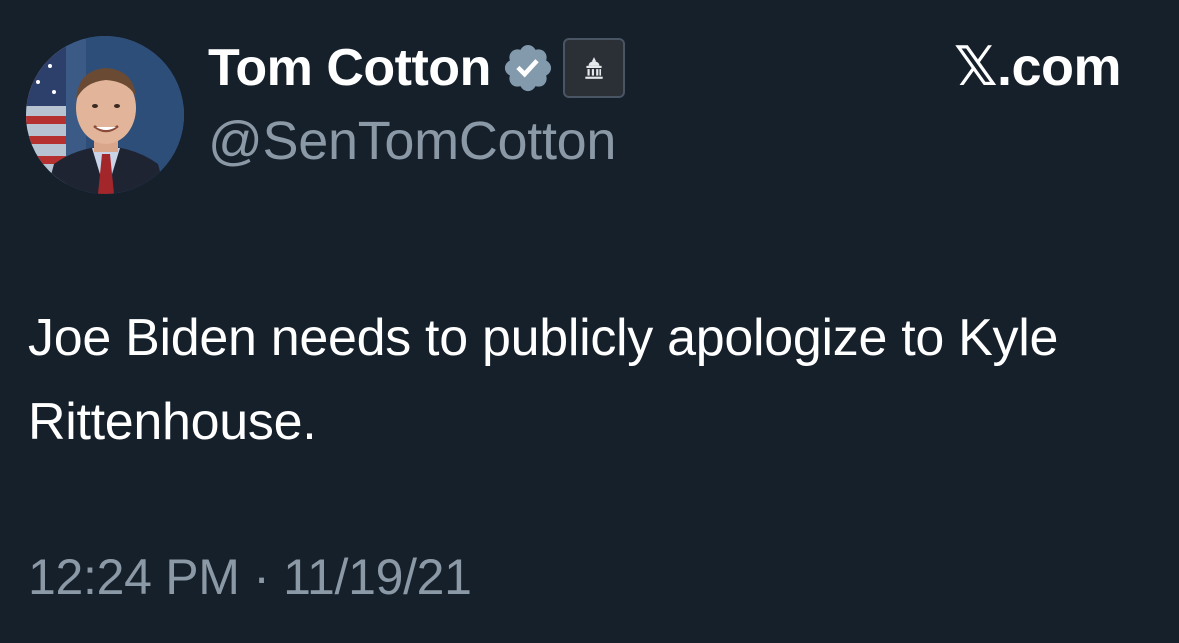 This screenshot has width=1179, height=643. I want to click on verified-badge-icon, so click(528, 68).